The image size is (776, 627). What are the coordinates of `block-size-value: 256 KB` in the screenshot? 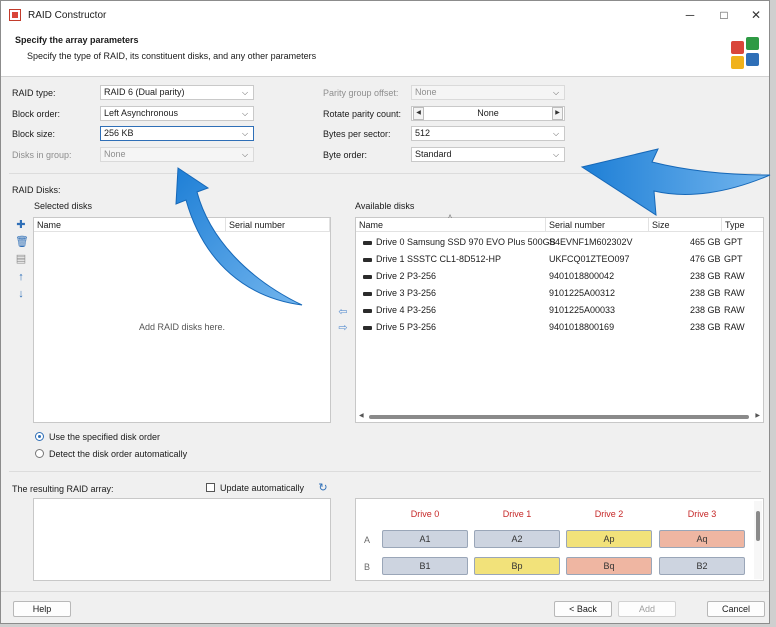 It's located at (119, 133).